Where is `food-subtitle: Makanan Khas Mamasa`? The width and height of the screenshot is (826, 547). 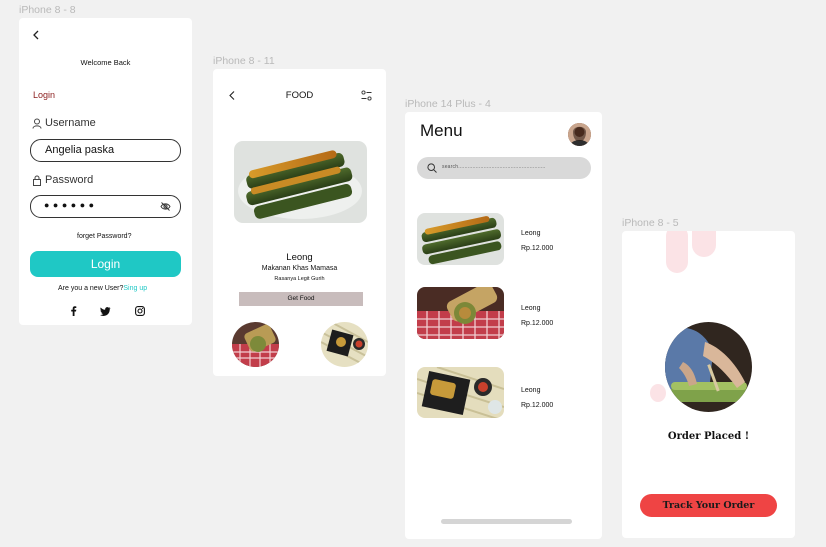 food-subtitle: Makanan Khas Mamasa is located at coordinates (299, 268).